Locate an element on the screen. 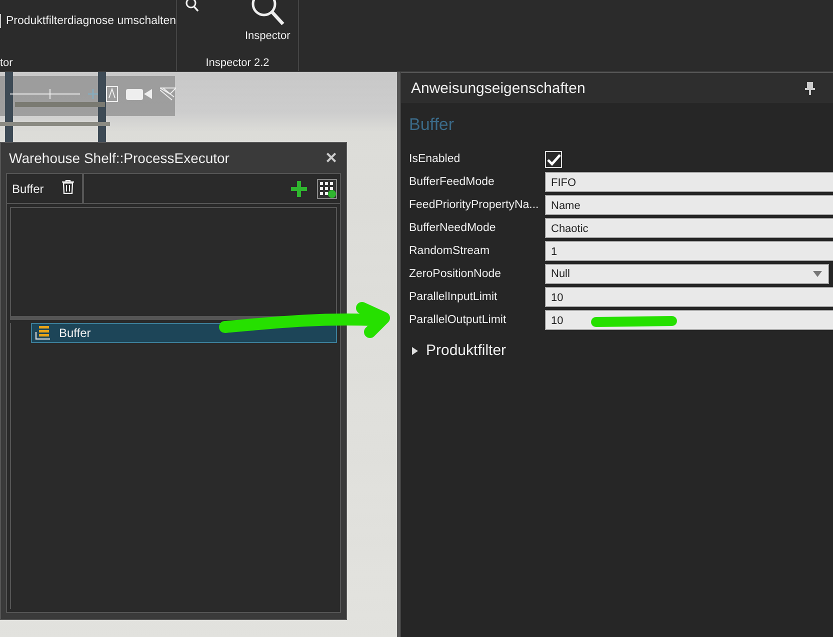 The image size is (833, 637). pin-icon is located at coordinates (810, 88).